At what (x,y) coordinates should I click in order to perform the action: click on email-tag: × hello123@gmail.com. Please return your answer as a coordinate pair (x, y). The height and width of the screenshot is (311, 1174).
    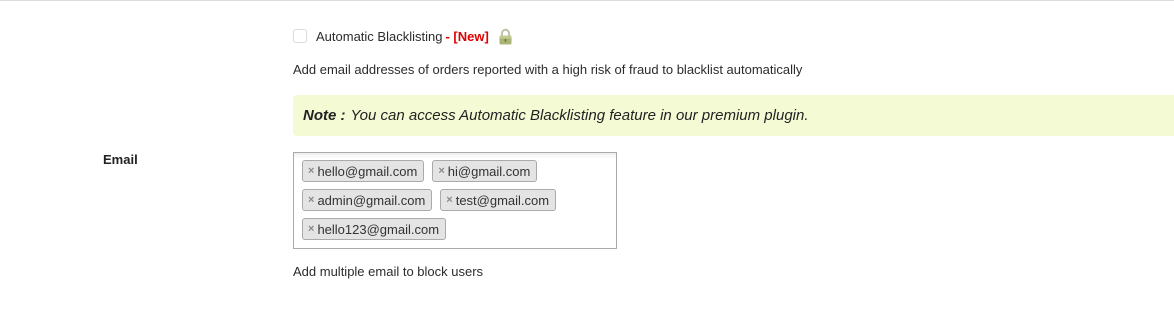
    Looking at the image, I should click on (374, 229).